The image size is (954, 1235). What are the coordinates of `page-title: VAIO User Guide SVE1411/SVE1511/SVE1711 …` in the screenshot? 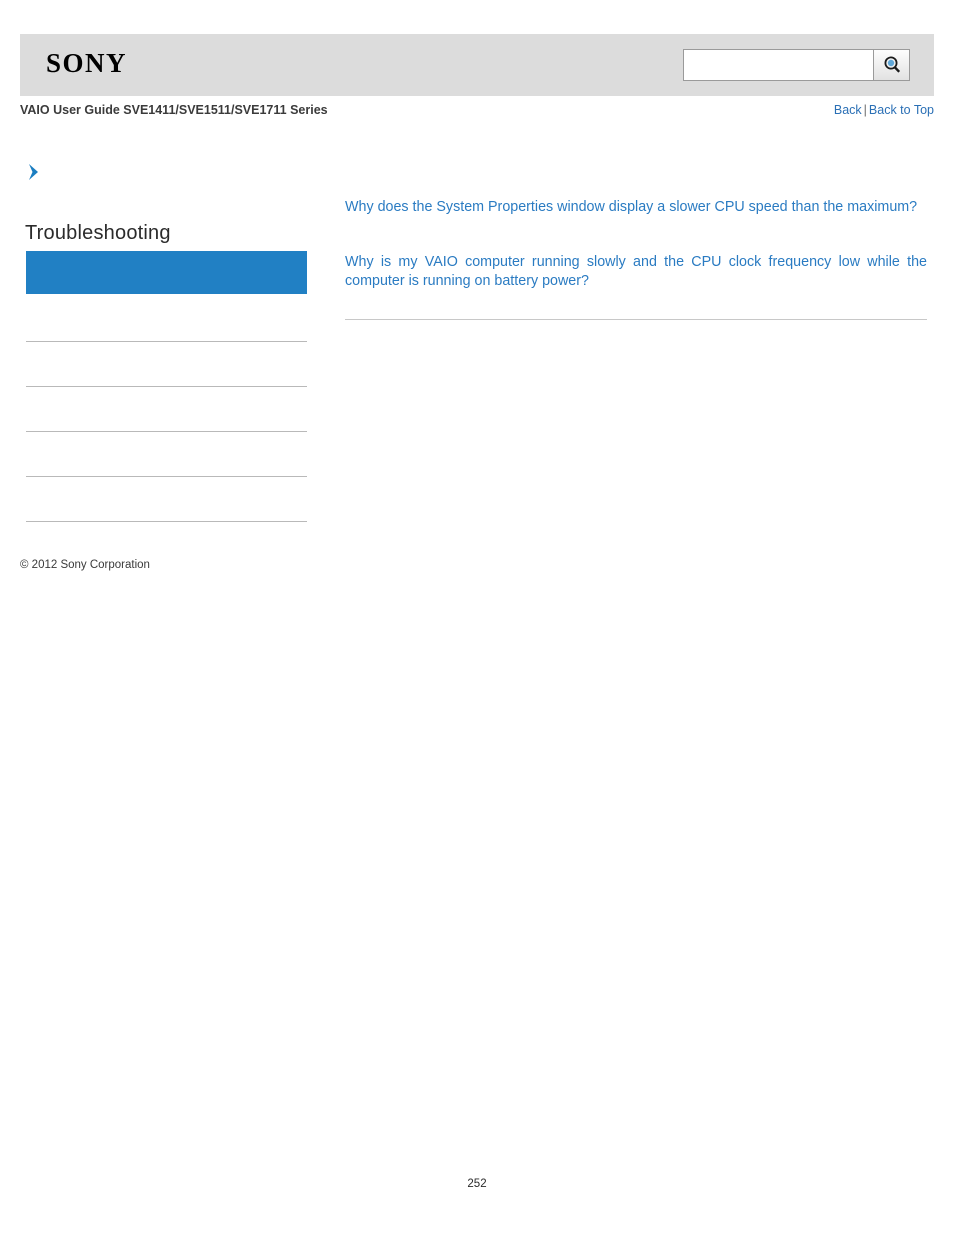 It's located at (174, 110).